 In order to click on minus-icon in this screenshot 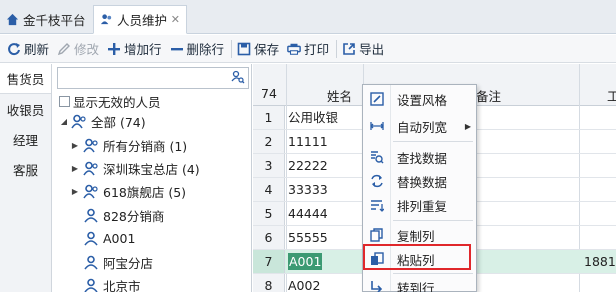, I will do `click(177, 49)`.